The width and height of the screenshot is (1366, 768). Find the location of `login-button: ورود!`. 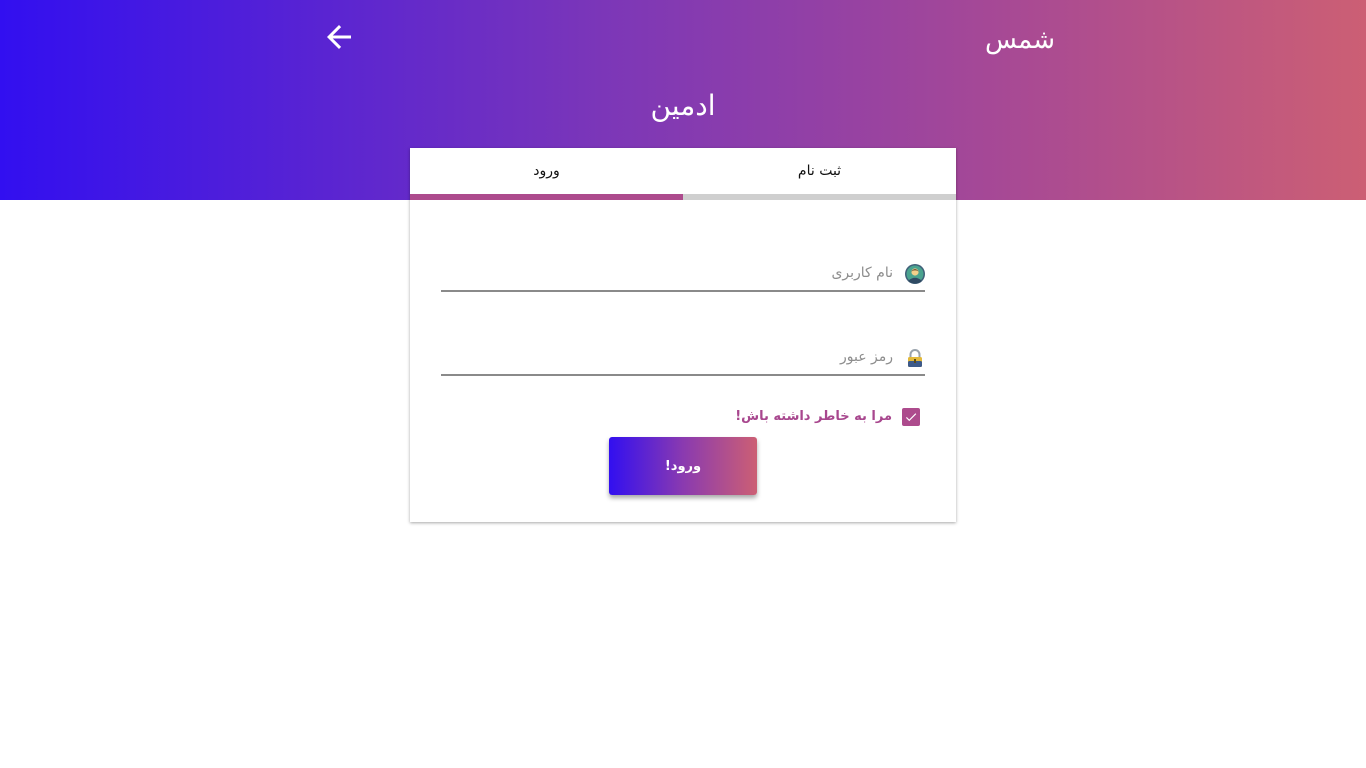

login-button: ورود! is located at coordinates (683, 466).